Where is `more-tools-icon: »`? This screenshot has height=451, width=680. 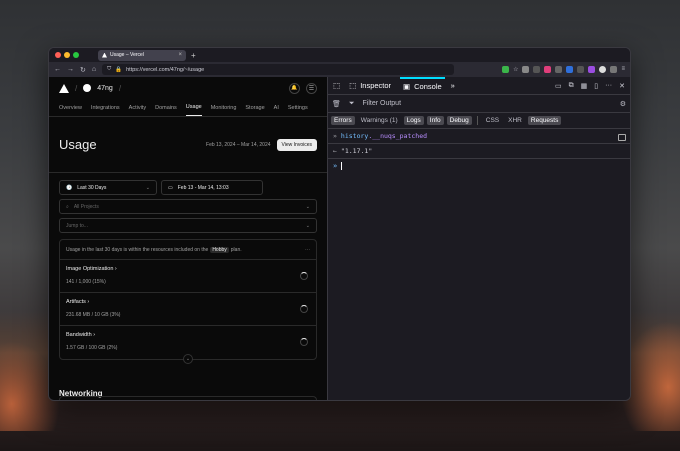 more-tools-icon: » is located at coordinates (453, 85).